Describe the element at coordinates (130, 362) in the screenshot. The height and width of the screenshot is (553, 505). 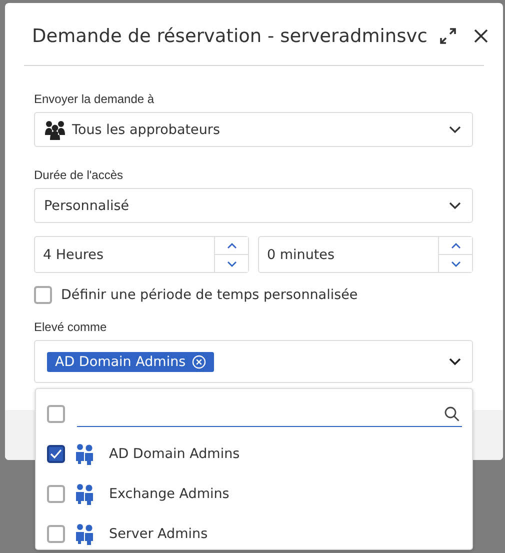
I see `selected-tag: AD Domain Admins` at that location.